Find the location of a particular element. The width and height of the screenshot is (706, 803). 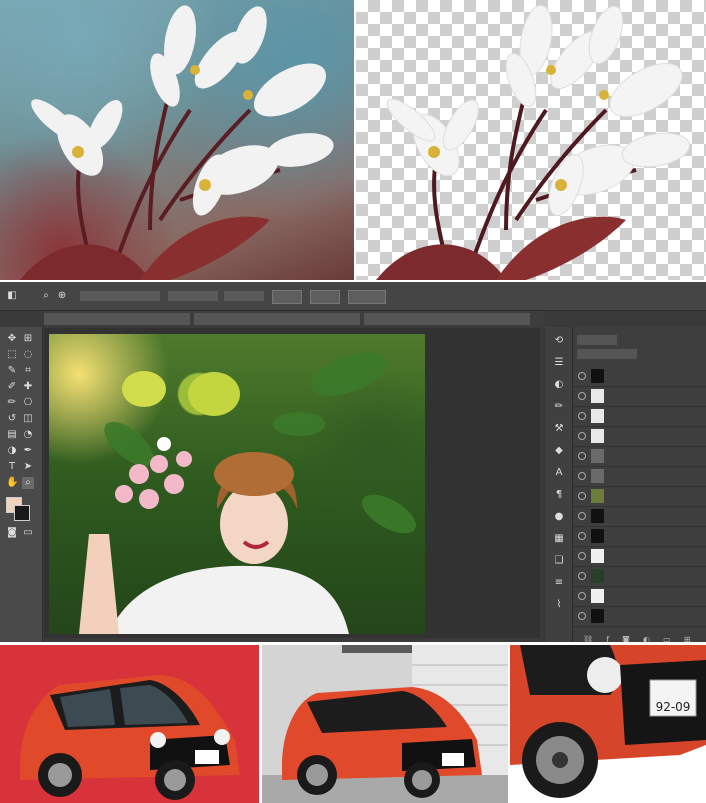

layer-filter-field is located at coordinates (597, 340).